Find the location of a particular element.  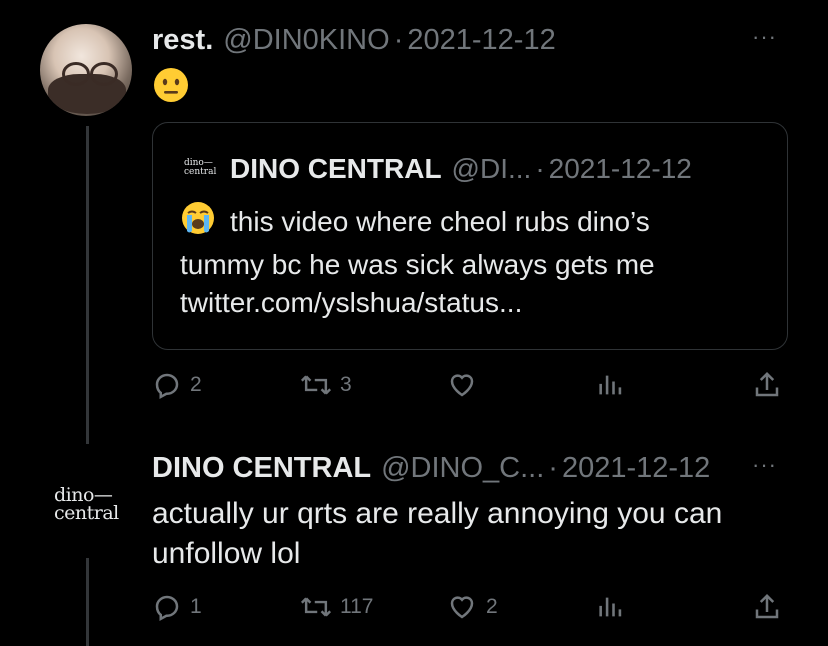

reply-share-button is located at coordinates (767, 607).